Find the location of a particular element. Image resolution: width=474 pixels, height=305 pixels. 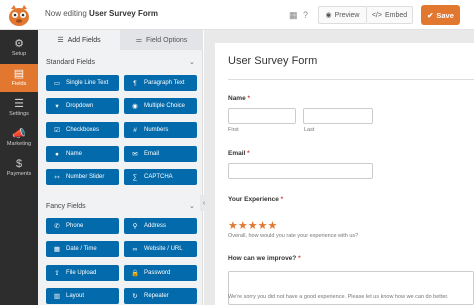

sliders-icon: ☰ is located at coordinates (19, 104).